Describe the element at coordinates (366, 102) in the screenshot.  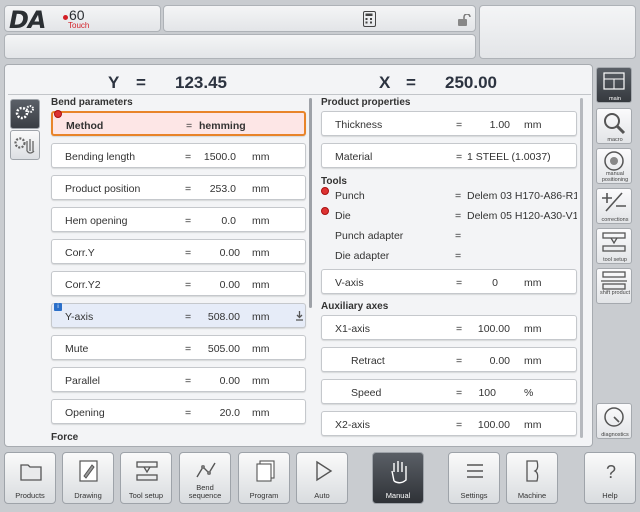
I see `product-properties-title: Product properties` at that location.